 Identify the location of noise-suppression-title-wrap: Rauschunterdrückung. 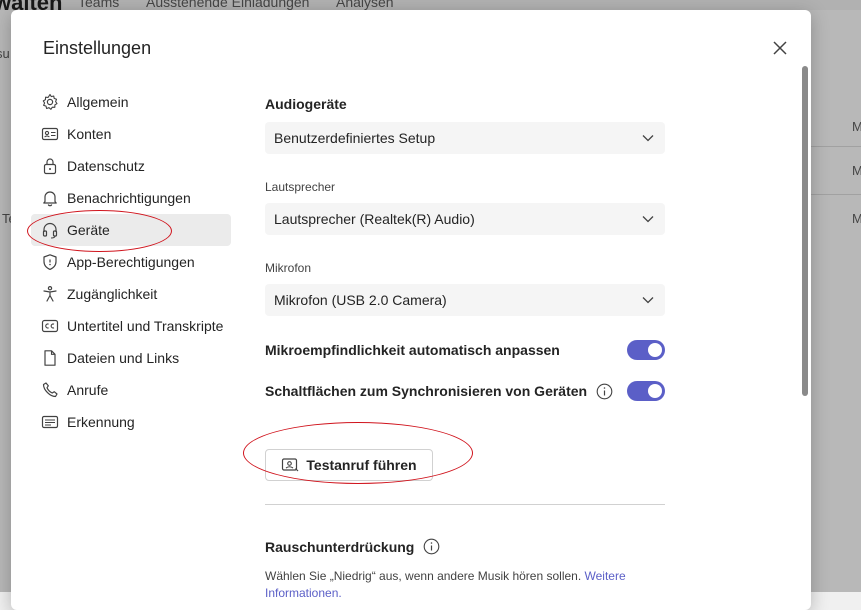
(352, 546).